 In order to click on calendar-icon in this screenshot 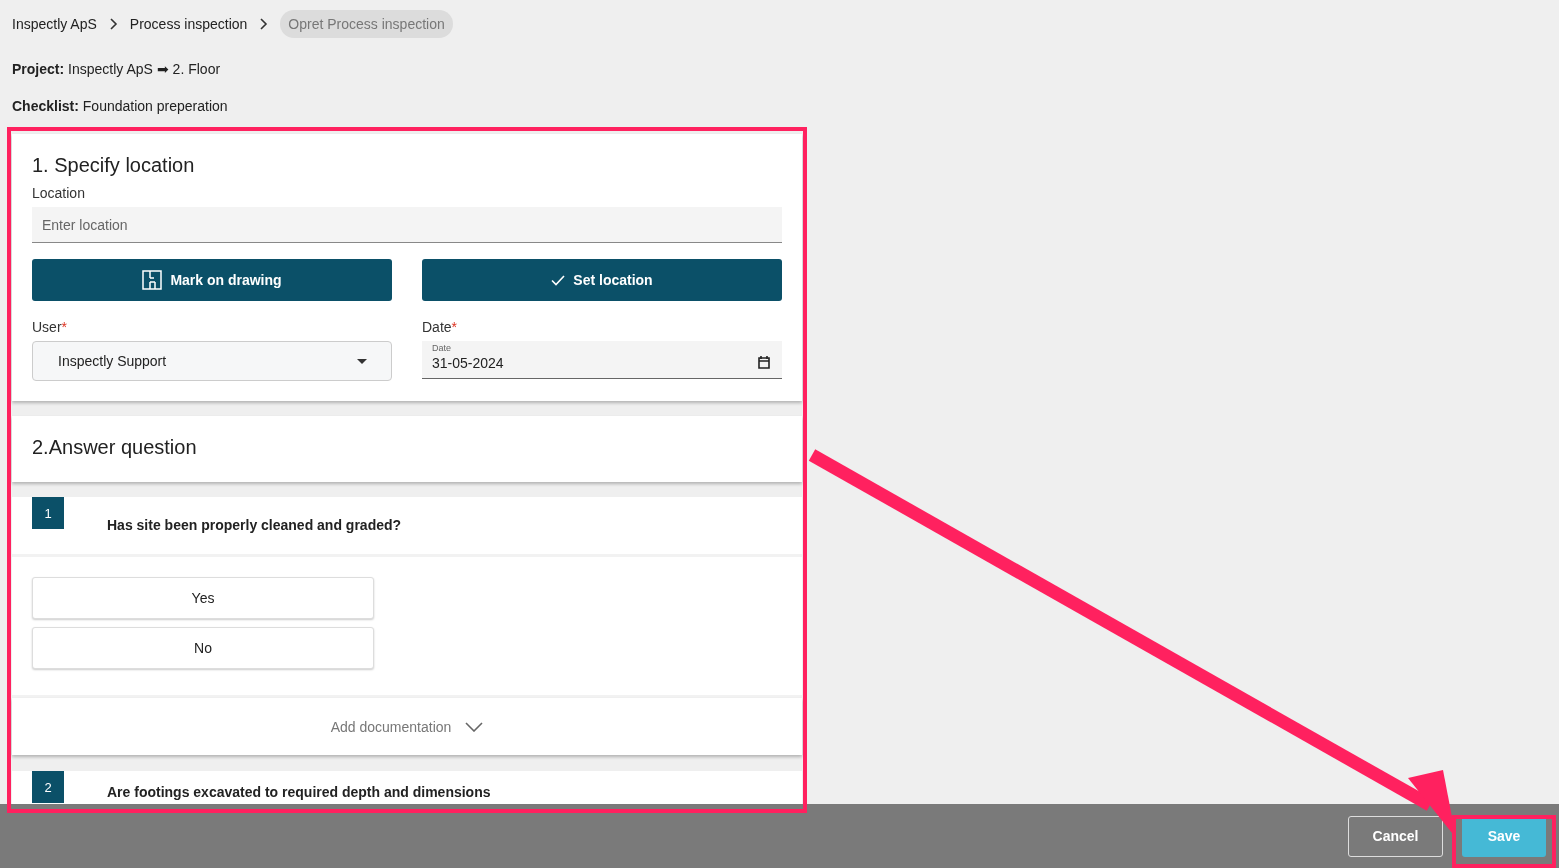, I will do `click(764, 362)`.